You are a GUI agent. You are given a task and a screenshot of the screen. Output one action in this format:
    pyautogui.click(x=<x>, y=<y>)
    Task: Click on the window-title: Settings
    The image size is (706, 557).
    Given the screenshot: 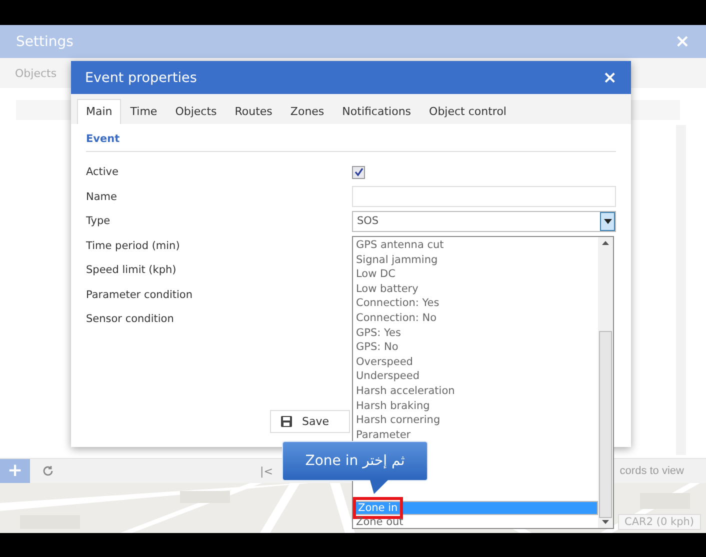 What is the action you would take?
    pyautogui.click(x=45, y=42)
    